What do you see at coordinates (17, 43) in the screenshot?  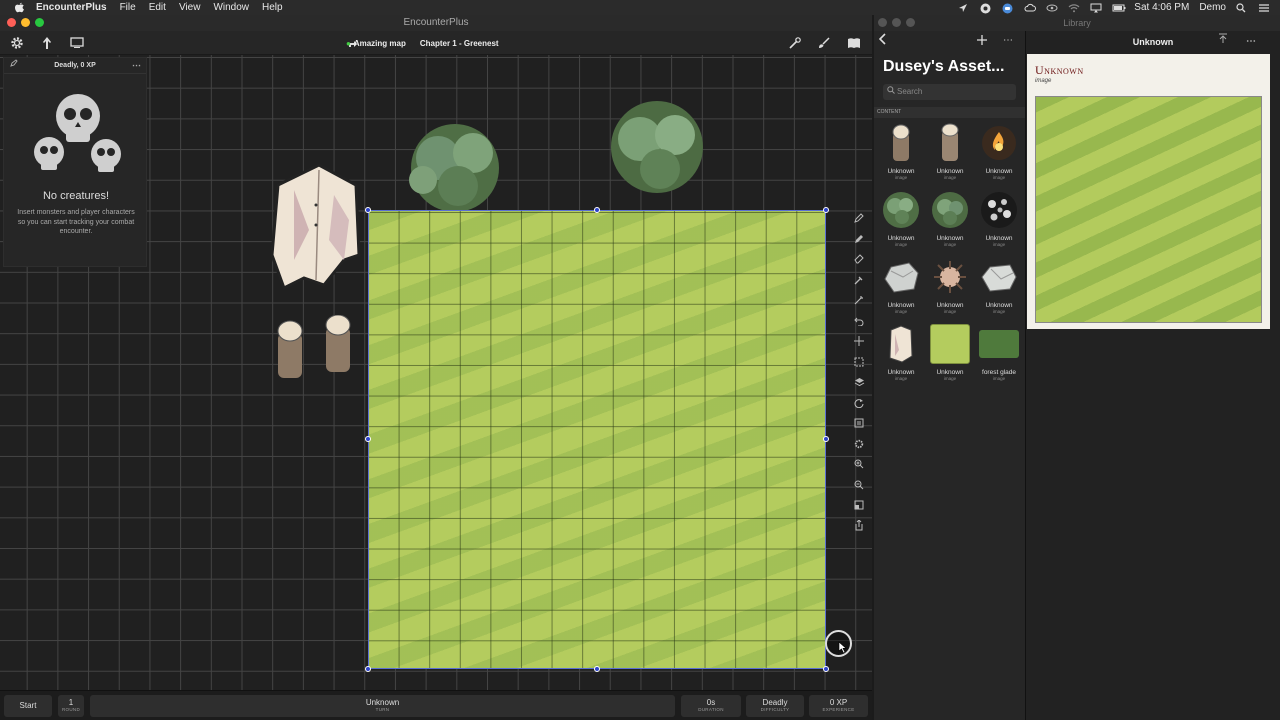 I see `settings-gear-icon` at bounding box center [17, 43].